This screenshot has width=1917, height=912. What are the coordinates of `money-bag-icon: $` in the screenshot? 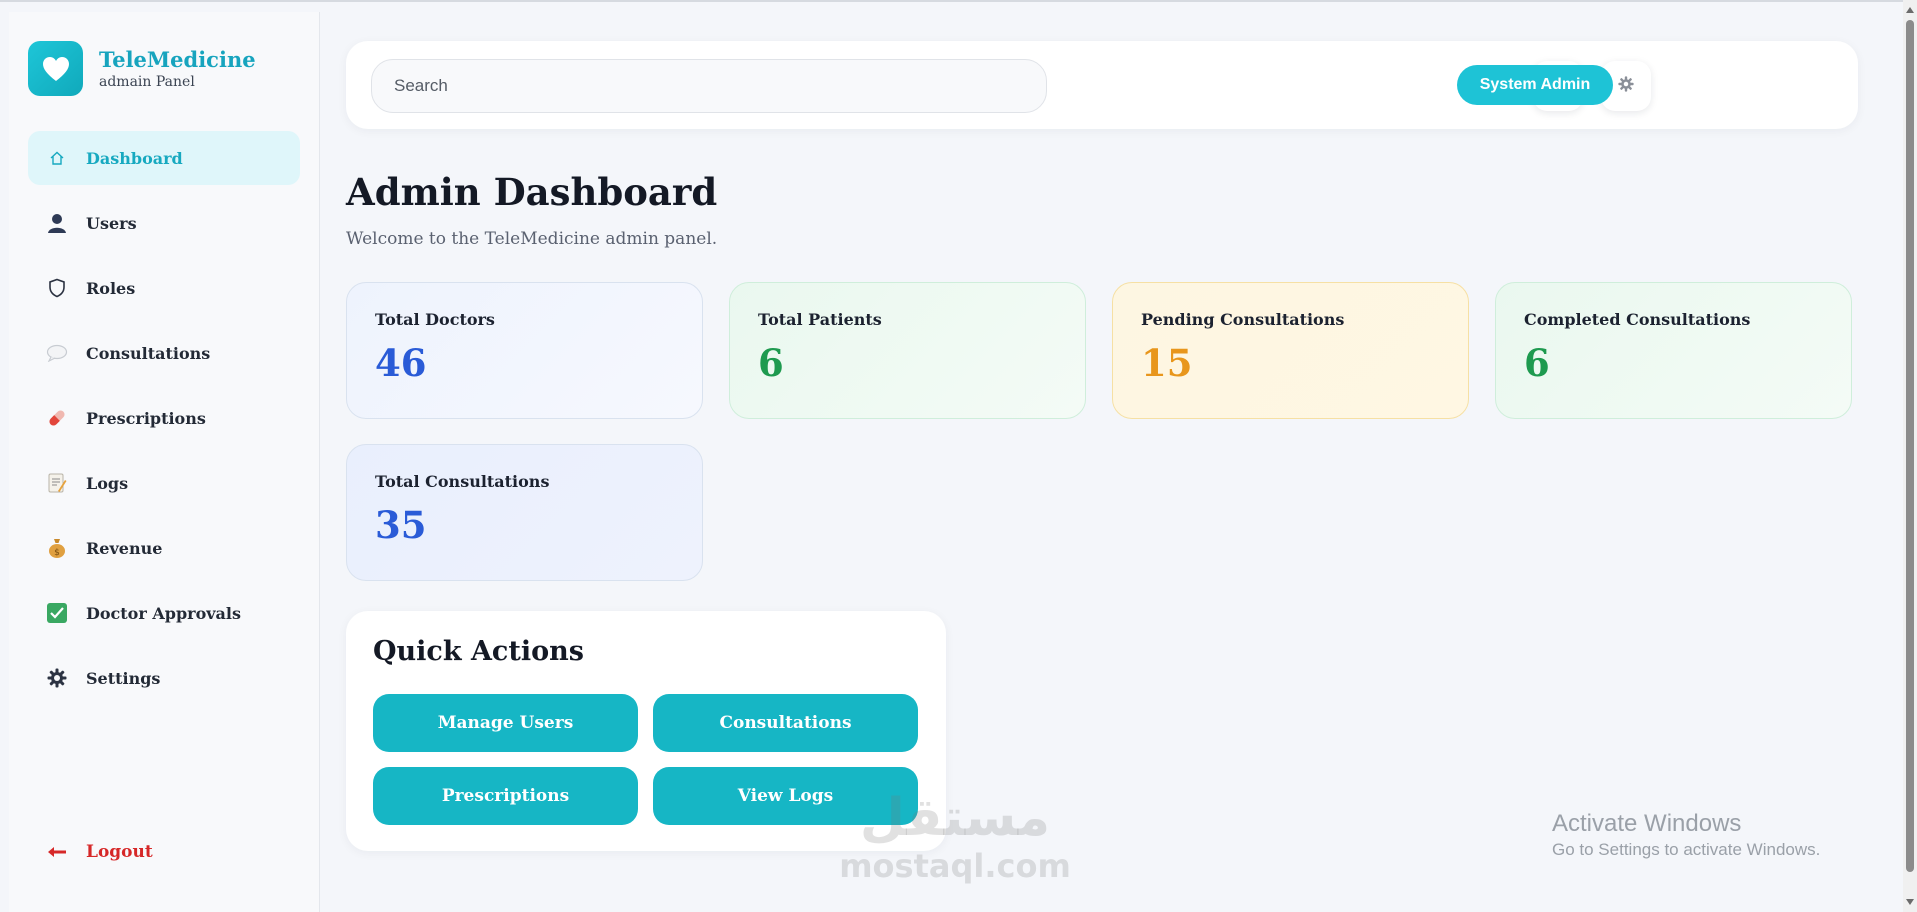 It's located at (57, 548).